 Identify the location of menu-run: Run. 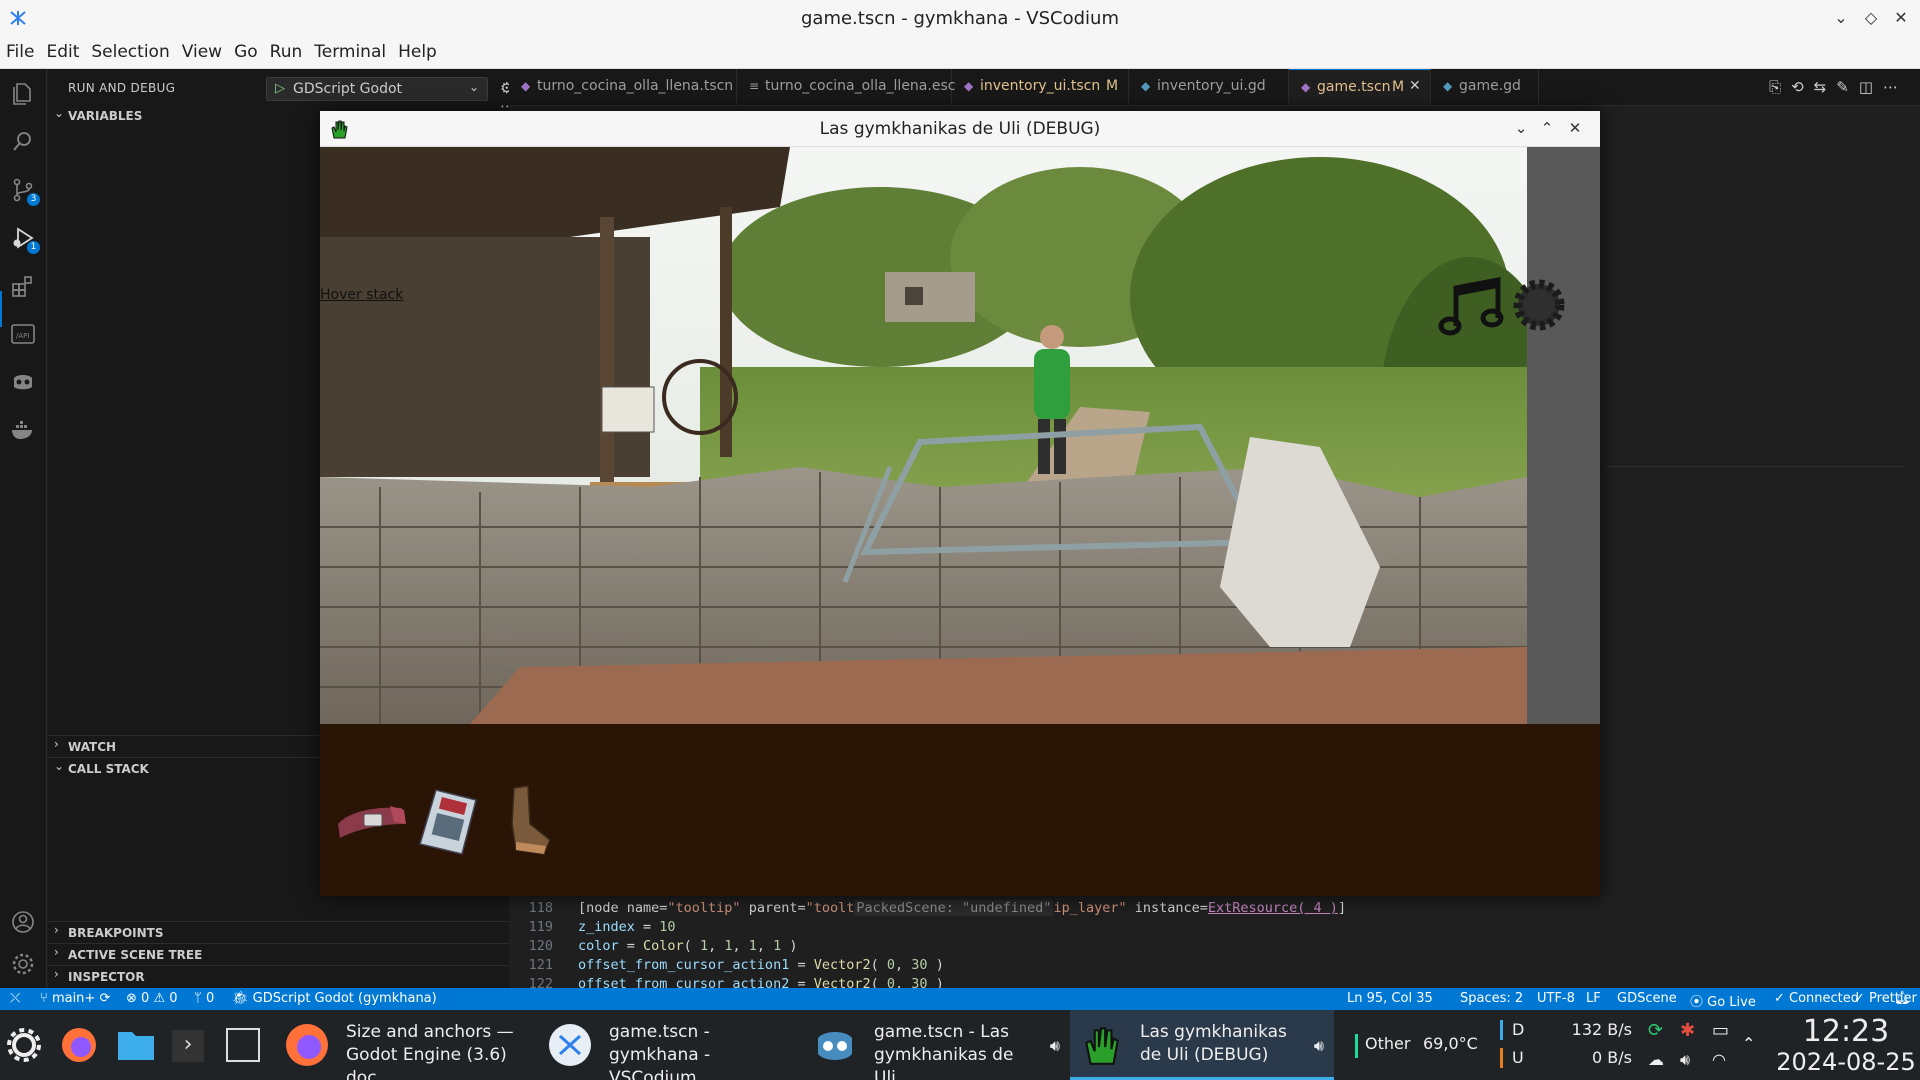
(286, 49).